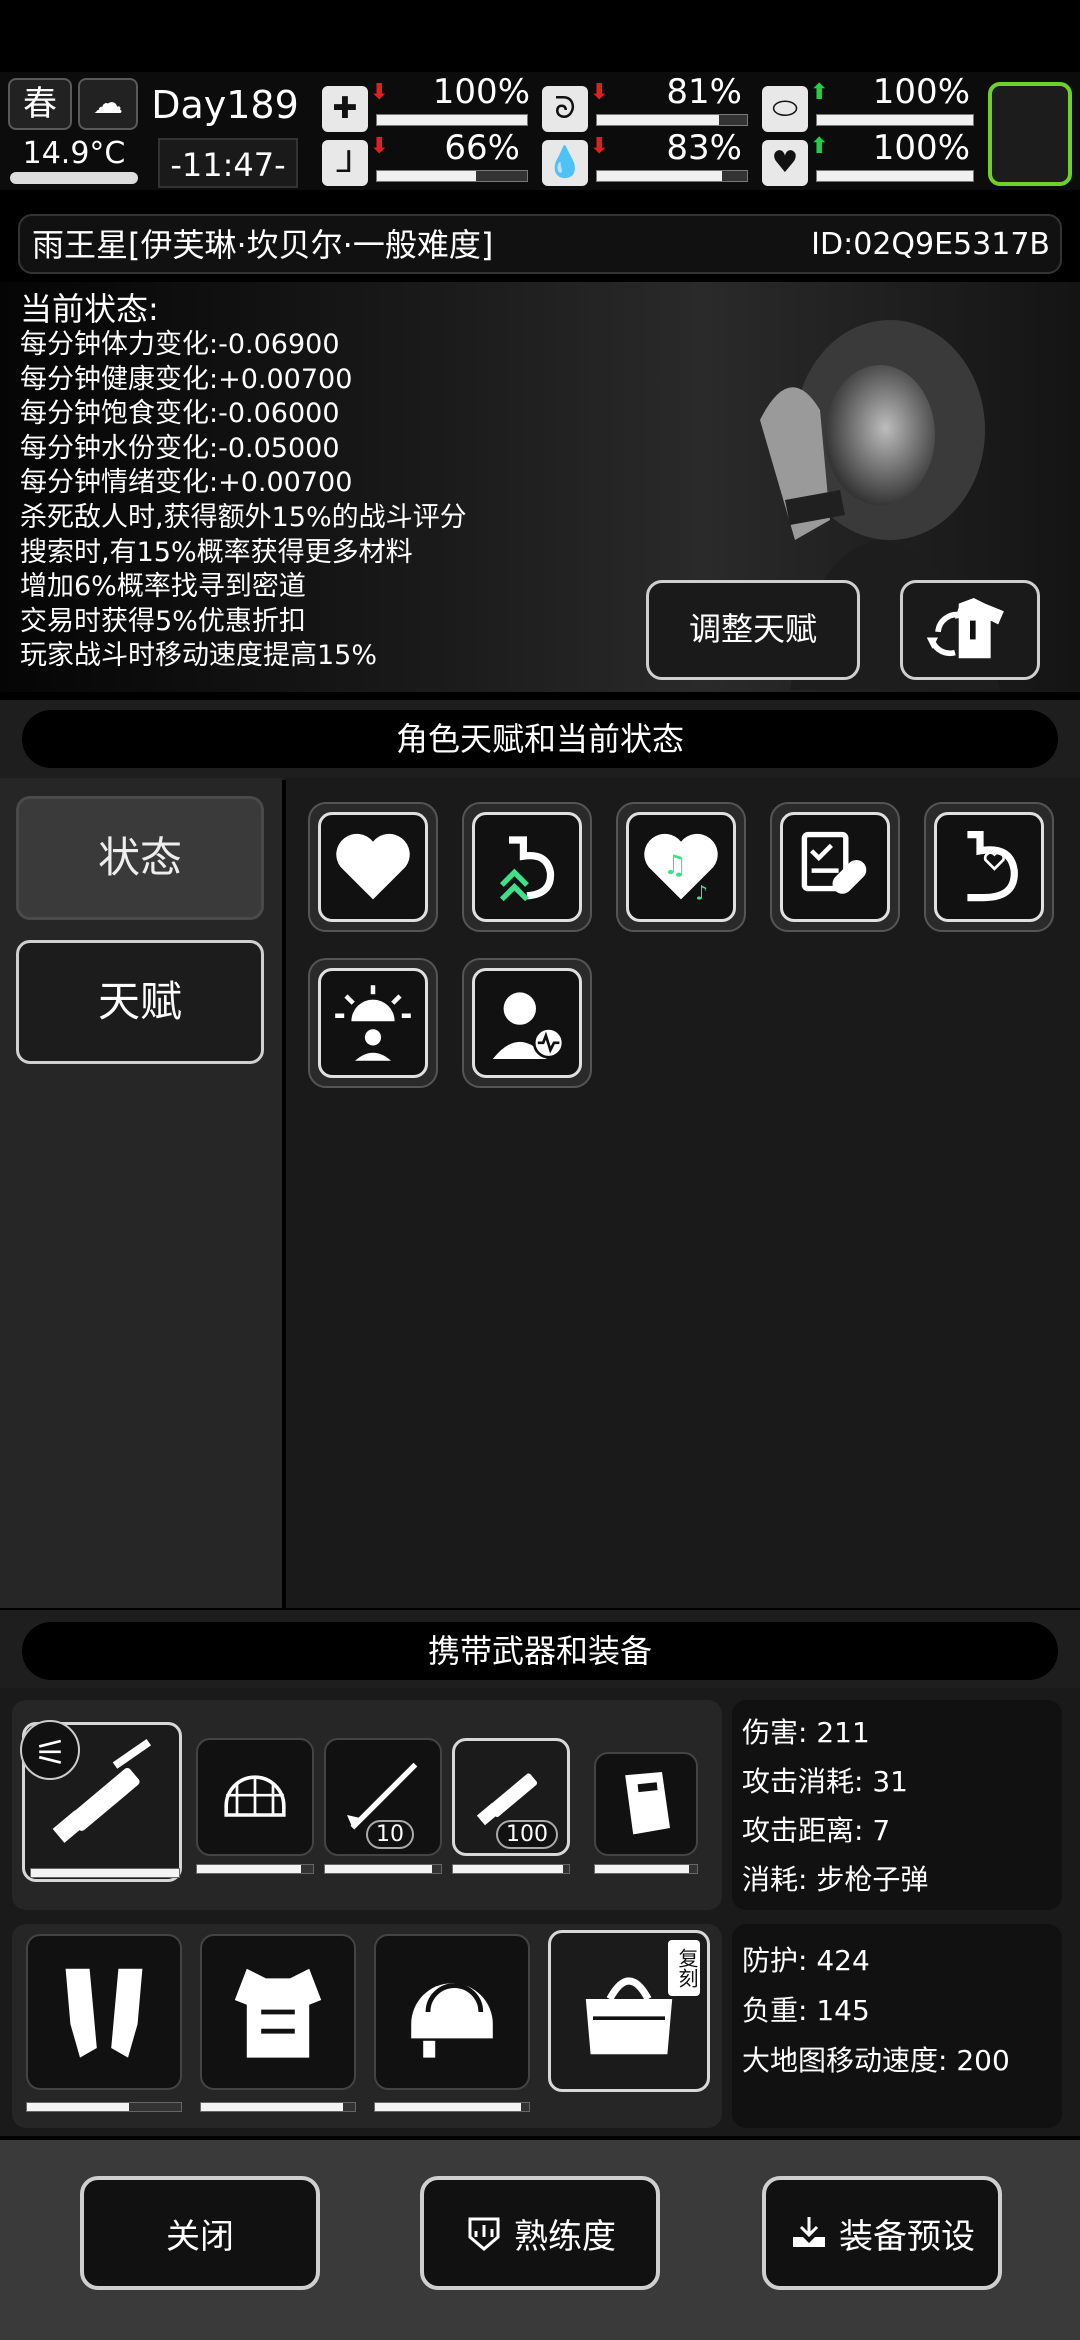  I want to click on status-heading: 当前状态:, so click(89, 309).